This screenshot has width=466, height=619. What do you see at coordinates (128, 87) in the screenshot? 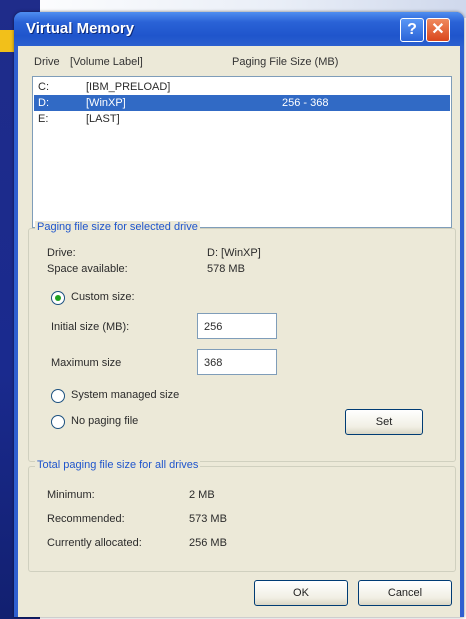
I see `volume-label: [IBM_PRELOAD]` at bounding box center [128, 87].